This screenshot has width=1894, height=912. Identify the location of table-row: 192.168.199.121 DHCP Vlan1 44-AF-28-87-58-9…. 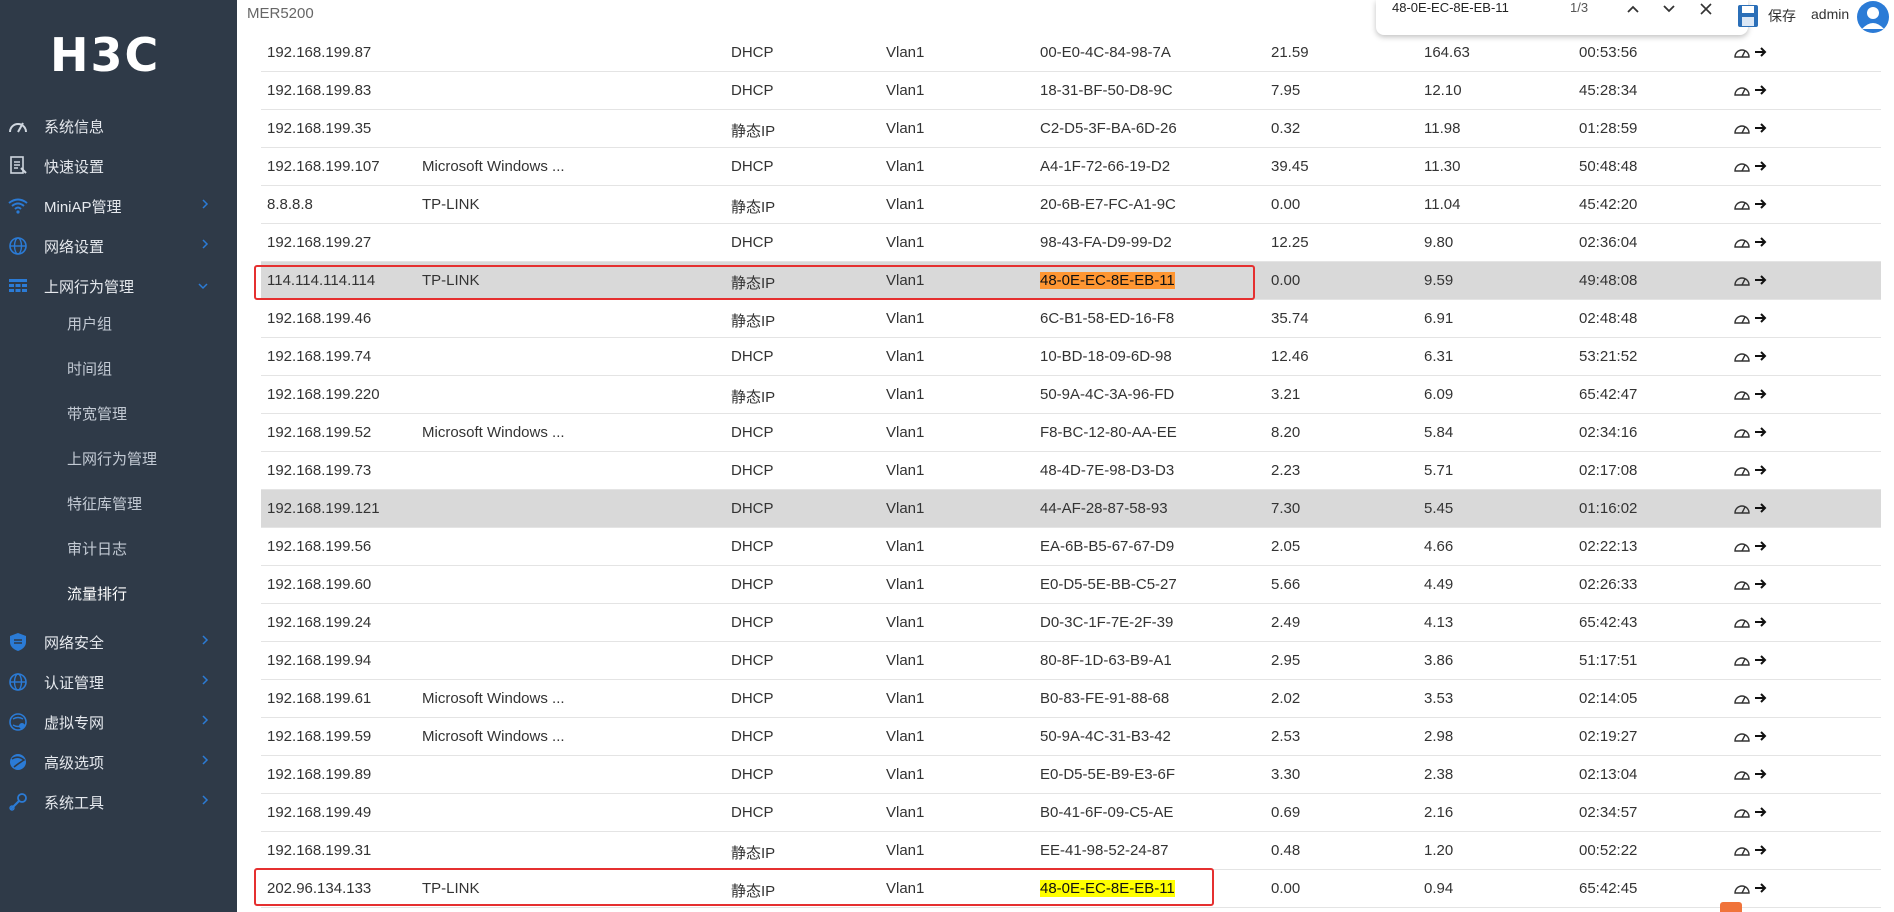
(1071, 509).